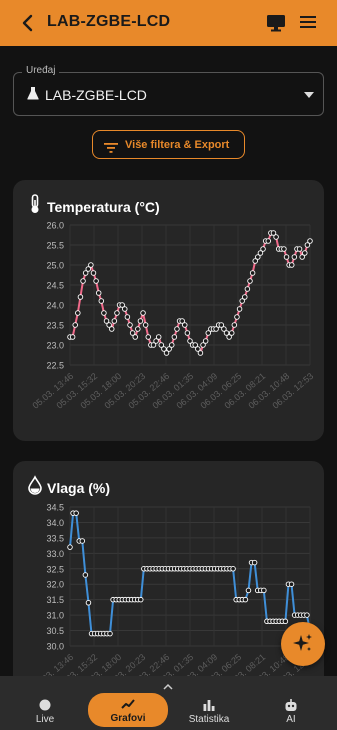 The height and width of the screenshot is (730, 337). I want to click on nav-label-ai: AI, so click(291, 719).